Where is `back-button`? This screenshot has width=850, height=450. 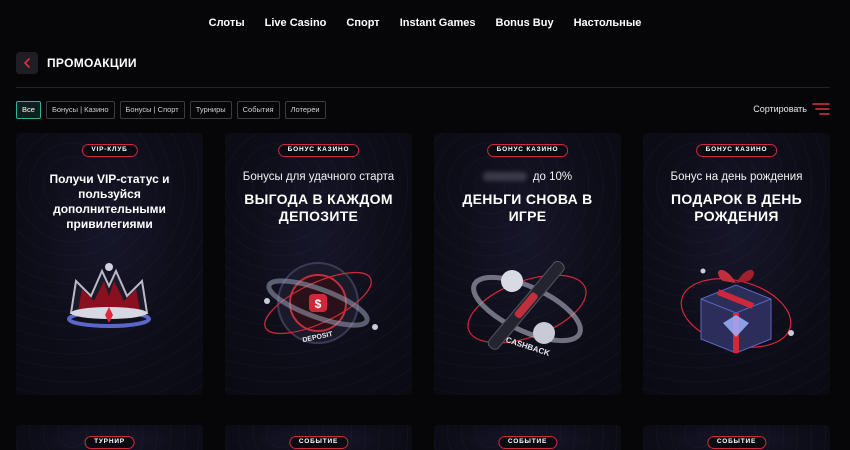 back-button is located at coordinates (27, 63).